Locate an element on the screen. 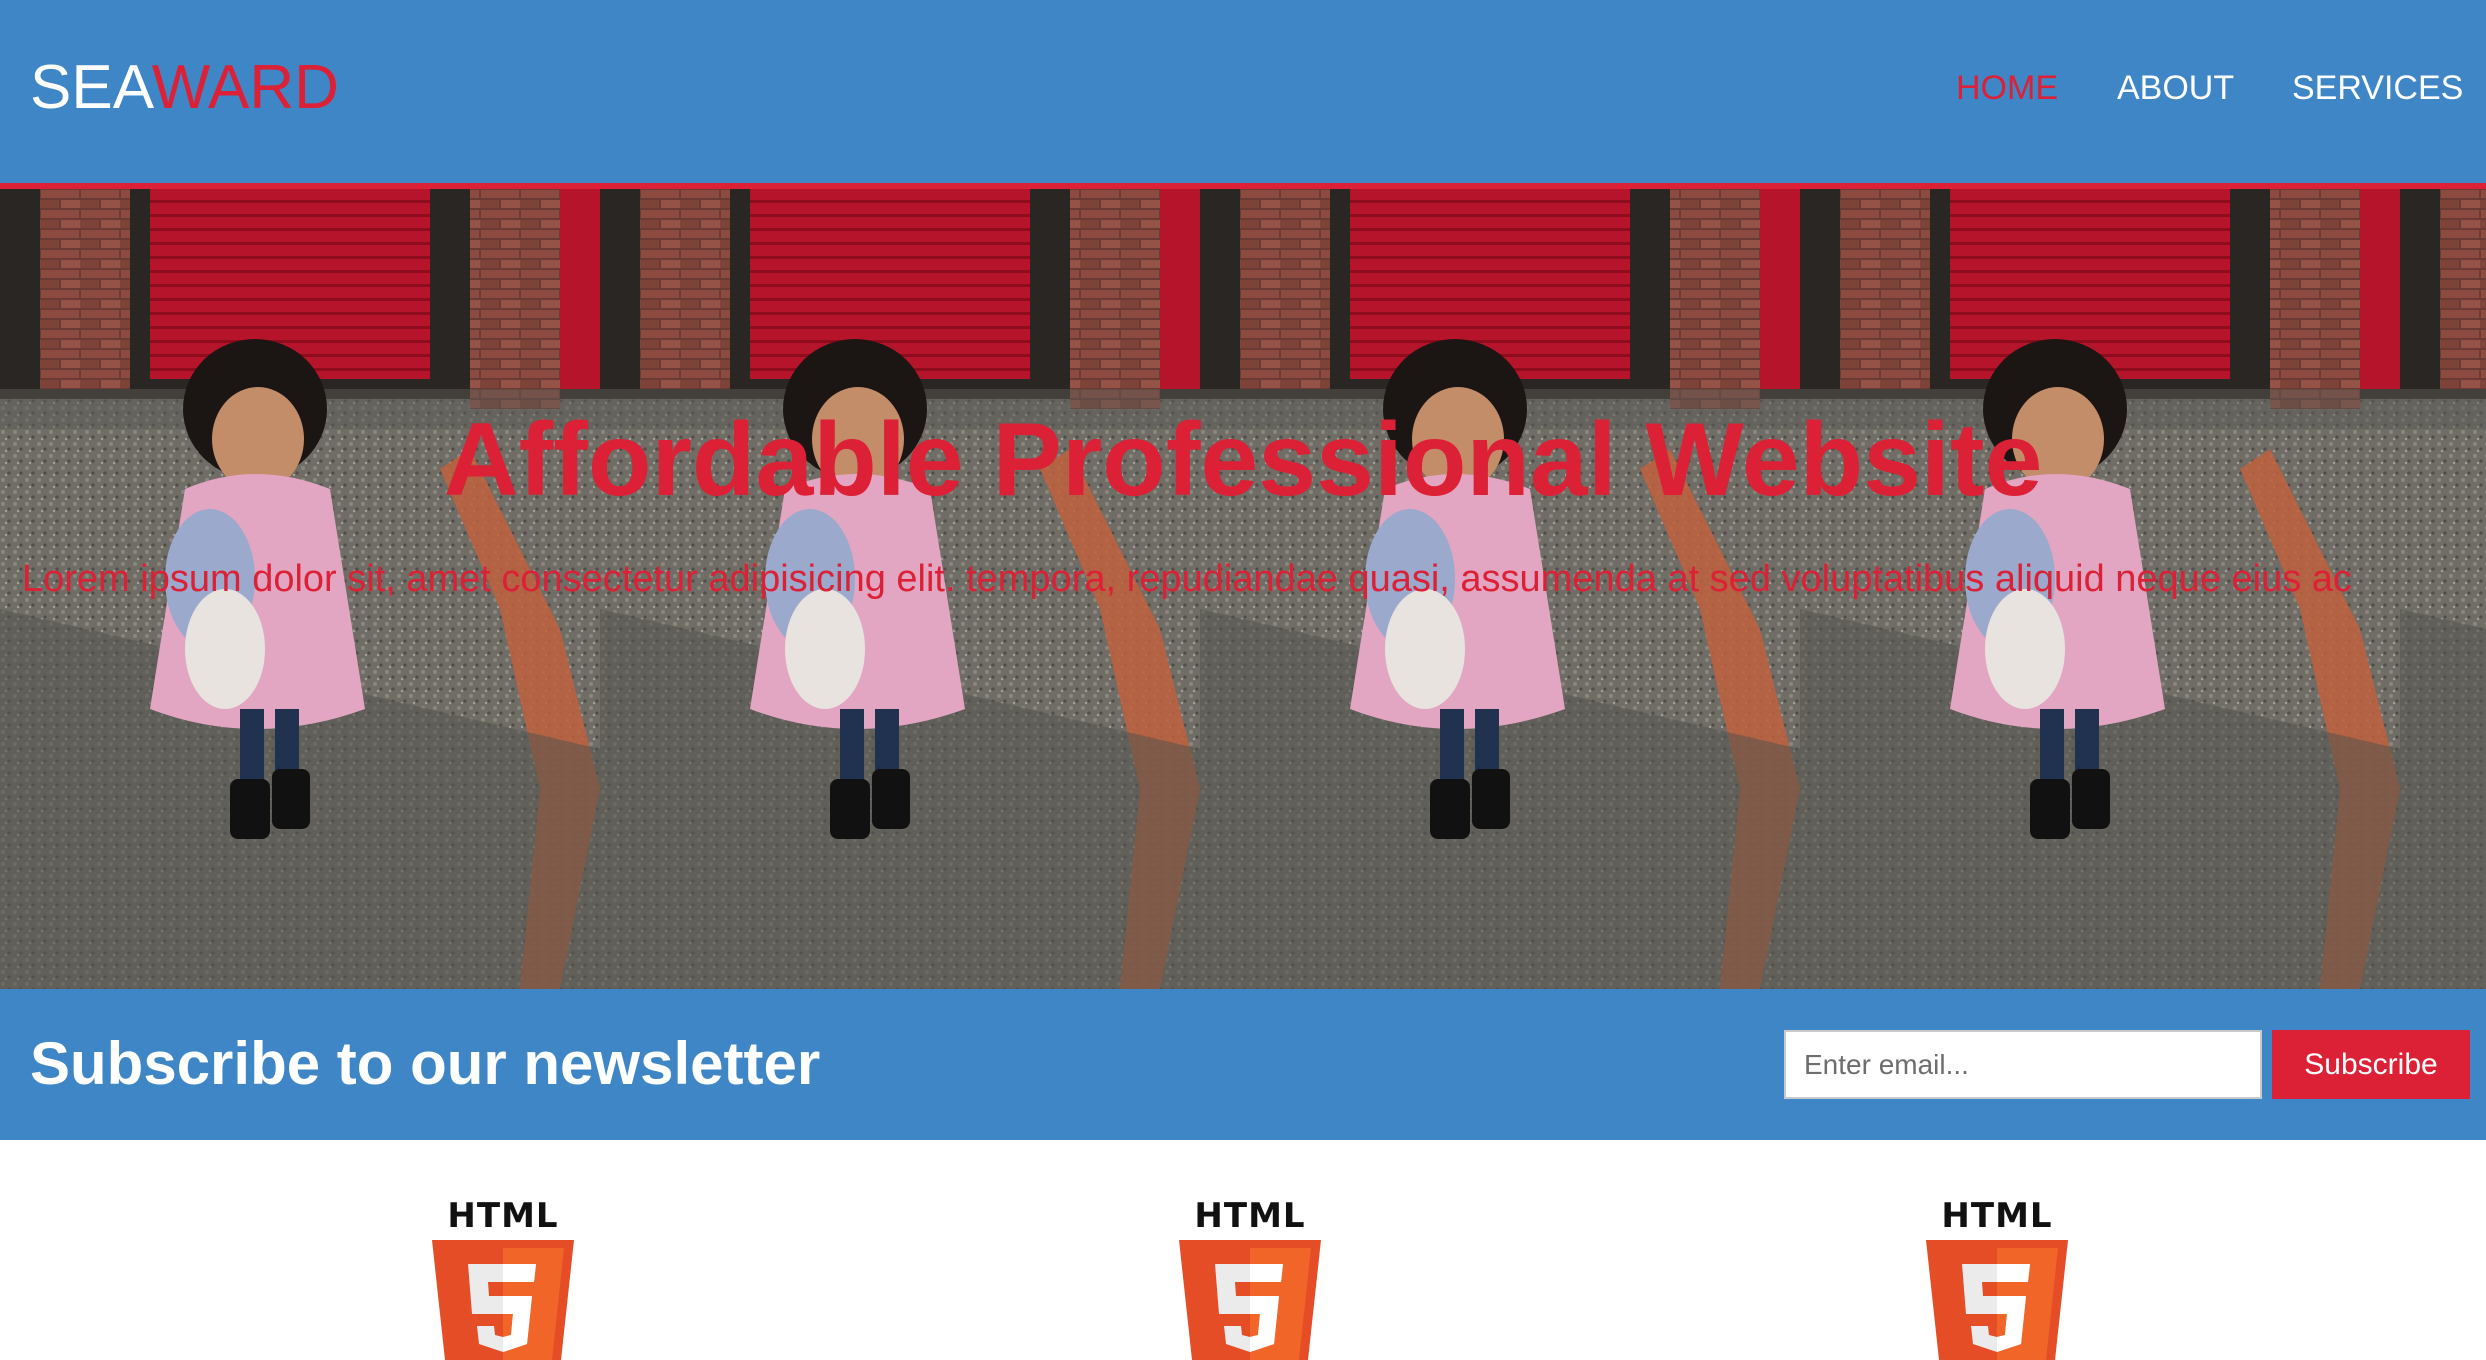 Image resolution: width=2486 pixels, height=1360 pixels. email-input is located at coordinates (2023, 1064).